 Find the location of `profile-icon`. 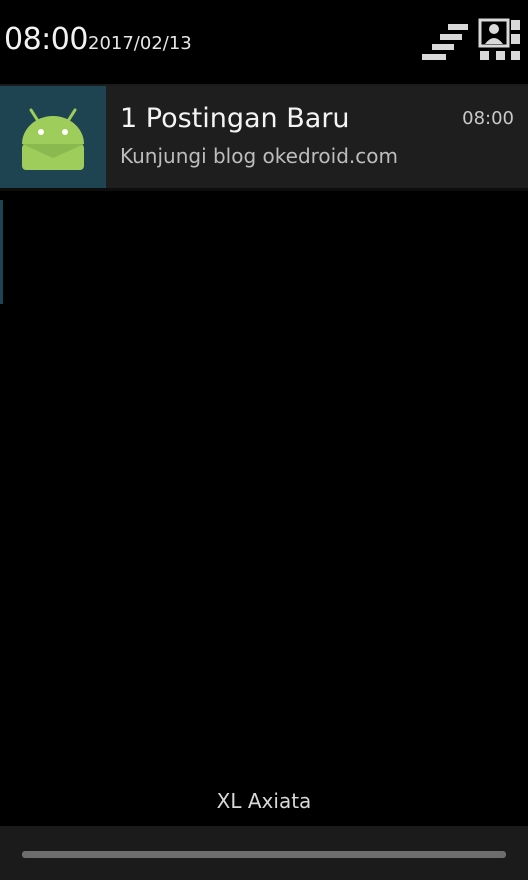

profile-icon is located at coordinates (500, 40).